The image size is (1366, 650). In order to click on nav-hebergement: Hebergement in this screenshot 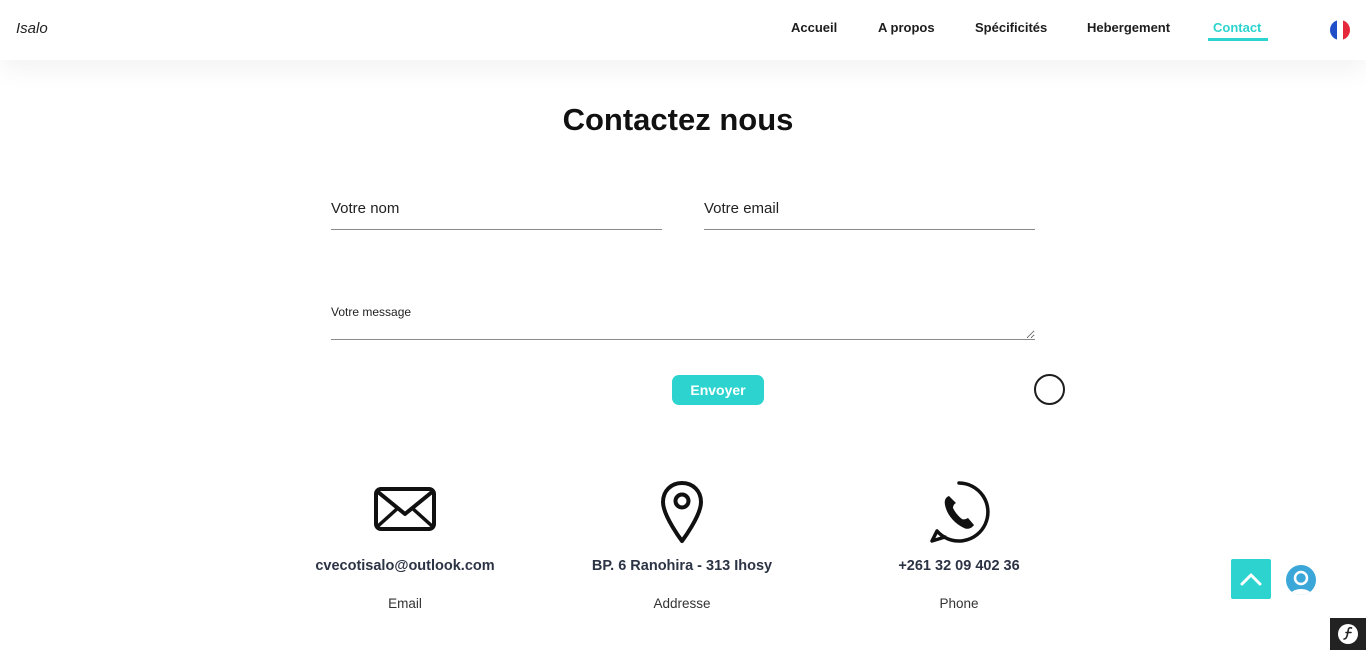, I will do `click(1128, 27)`.